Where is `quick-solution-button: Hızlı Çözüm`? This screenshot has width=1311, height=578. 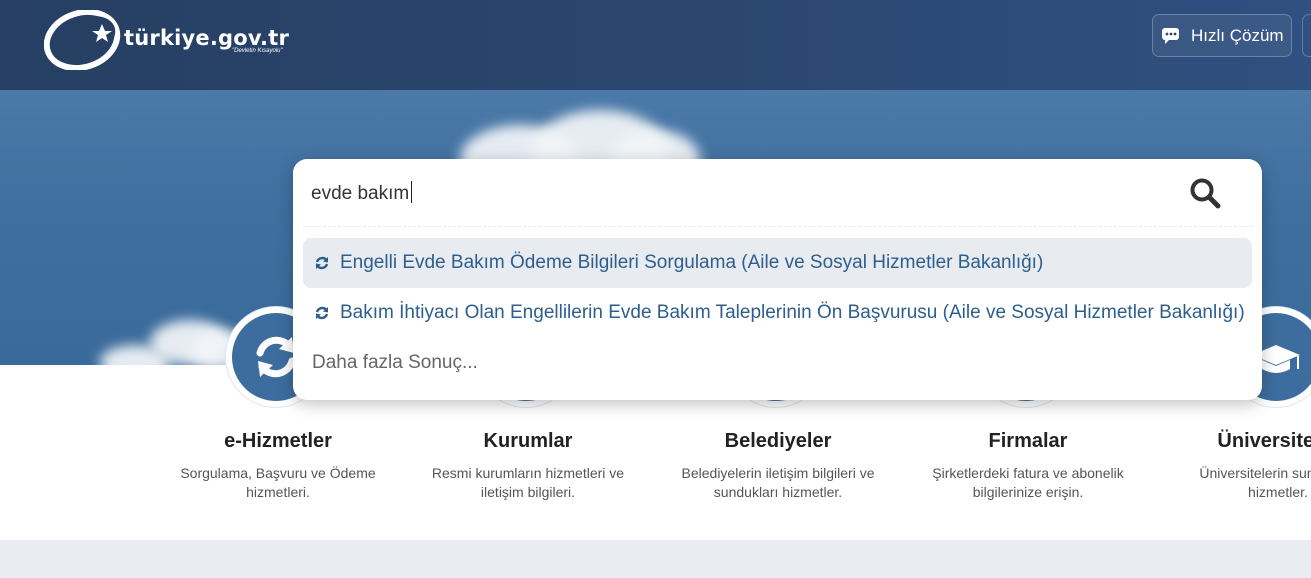 quick-solution-button: Hızlı Çözüm is located at coordinates (1222, 35).